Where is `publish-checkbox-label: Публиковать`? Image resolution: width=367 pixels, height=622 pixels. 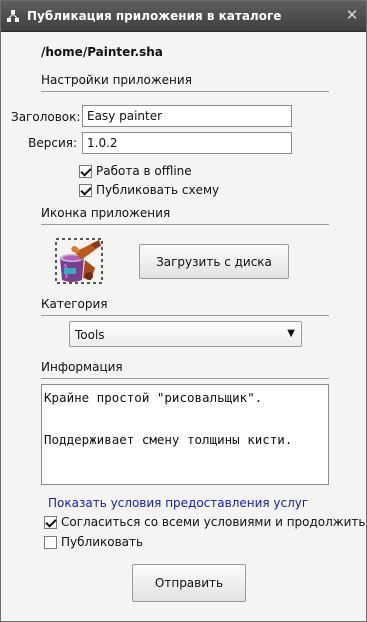
publish-checkbox-label: Публиковать is located at coordinates (102, 542).